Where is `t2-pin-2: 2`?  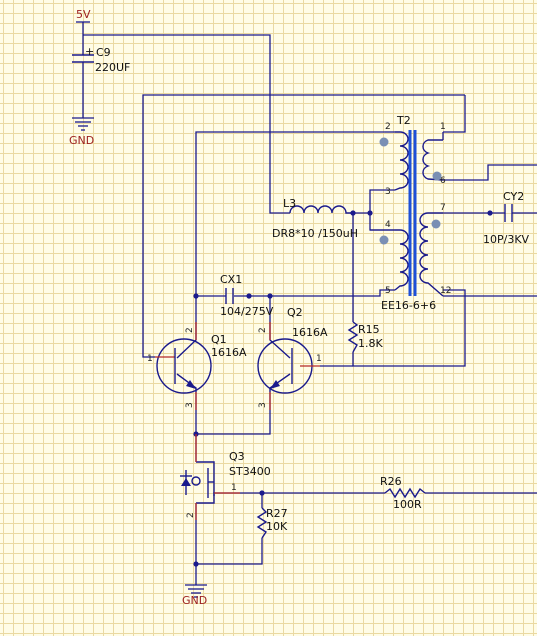
t2-pin-2: 2 is located at coordinates (388, 127).